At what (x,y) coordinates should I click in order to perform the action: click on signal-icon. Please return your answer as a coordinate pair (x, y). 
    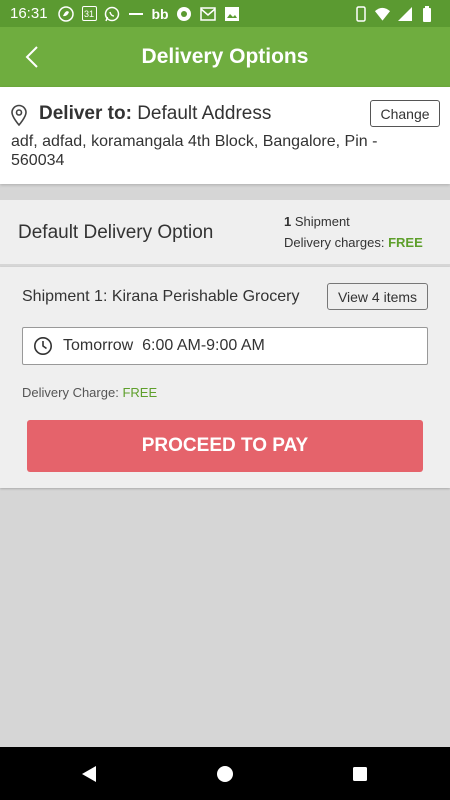
    Looking at the image, I should click on (404, 13).